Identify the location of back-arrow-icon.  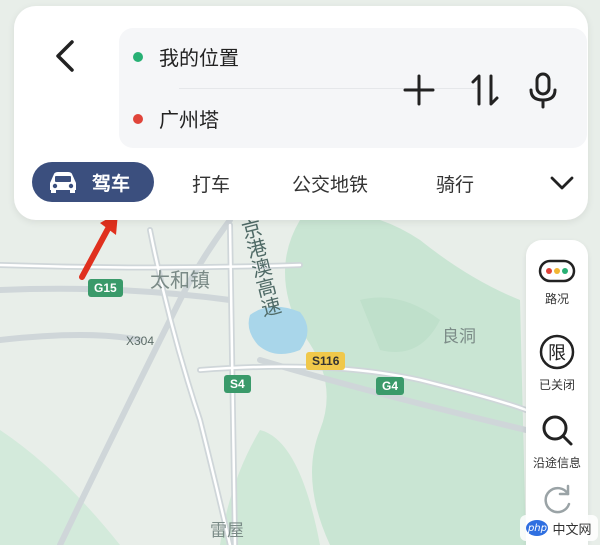
(66, 56).